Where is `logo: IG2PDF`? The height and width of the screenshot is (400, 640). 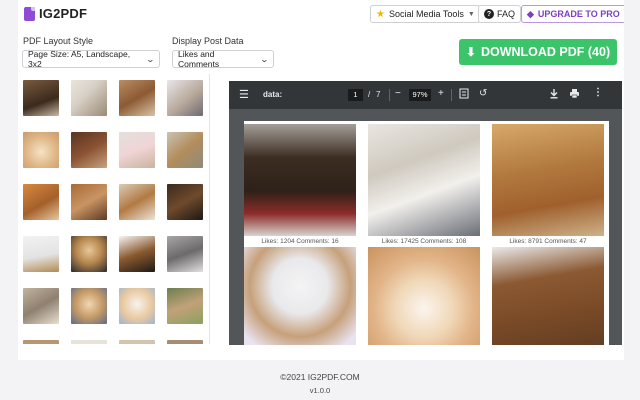 logo: IG2PDF is located at coordinates (55, 13).